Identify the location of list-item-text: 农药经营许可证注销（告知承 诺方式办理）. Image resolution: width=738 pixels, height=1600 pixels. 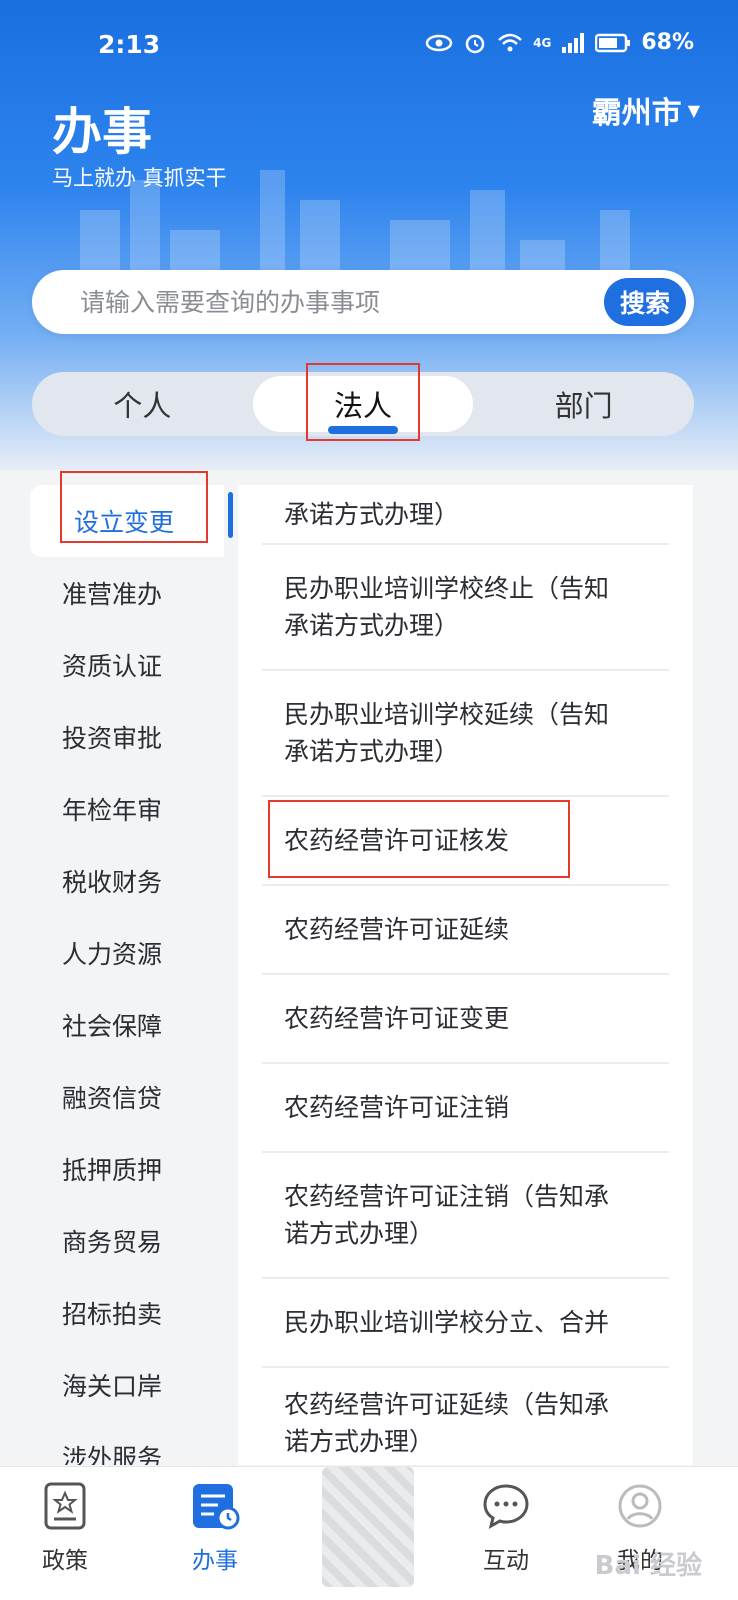
(447, 1215).